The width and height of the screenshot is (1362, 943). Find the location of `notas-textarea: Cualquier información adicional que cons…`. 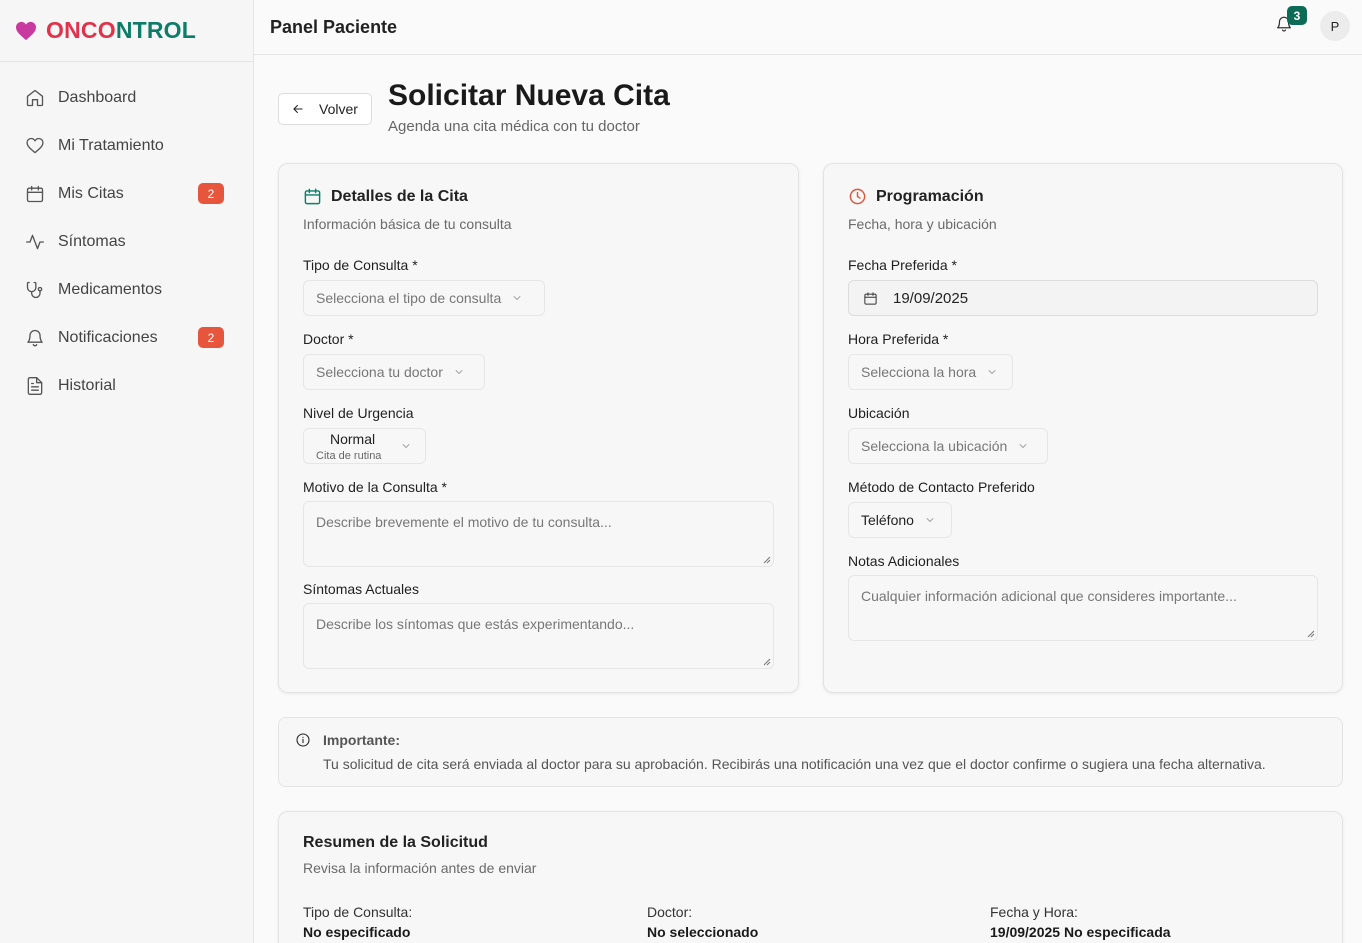

notas-textarea: Cualquier información adicional que cons… is located at coordinates (1083, 608).